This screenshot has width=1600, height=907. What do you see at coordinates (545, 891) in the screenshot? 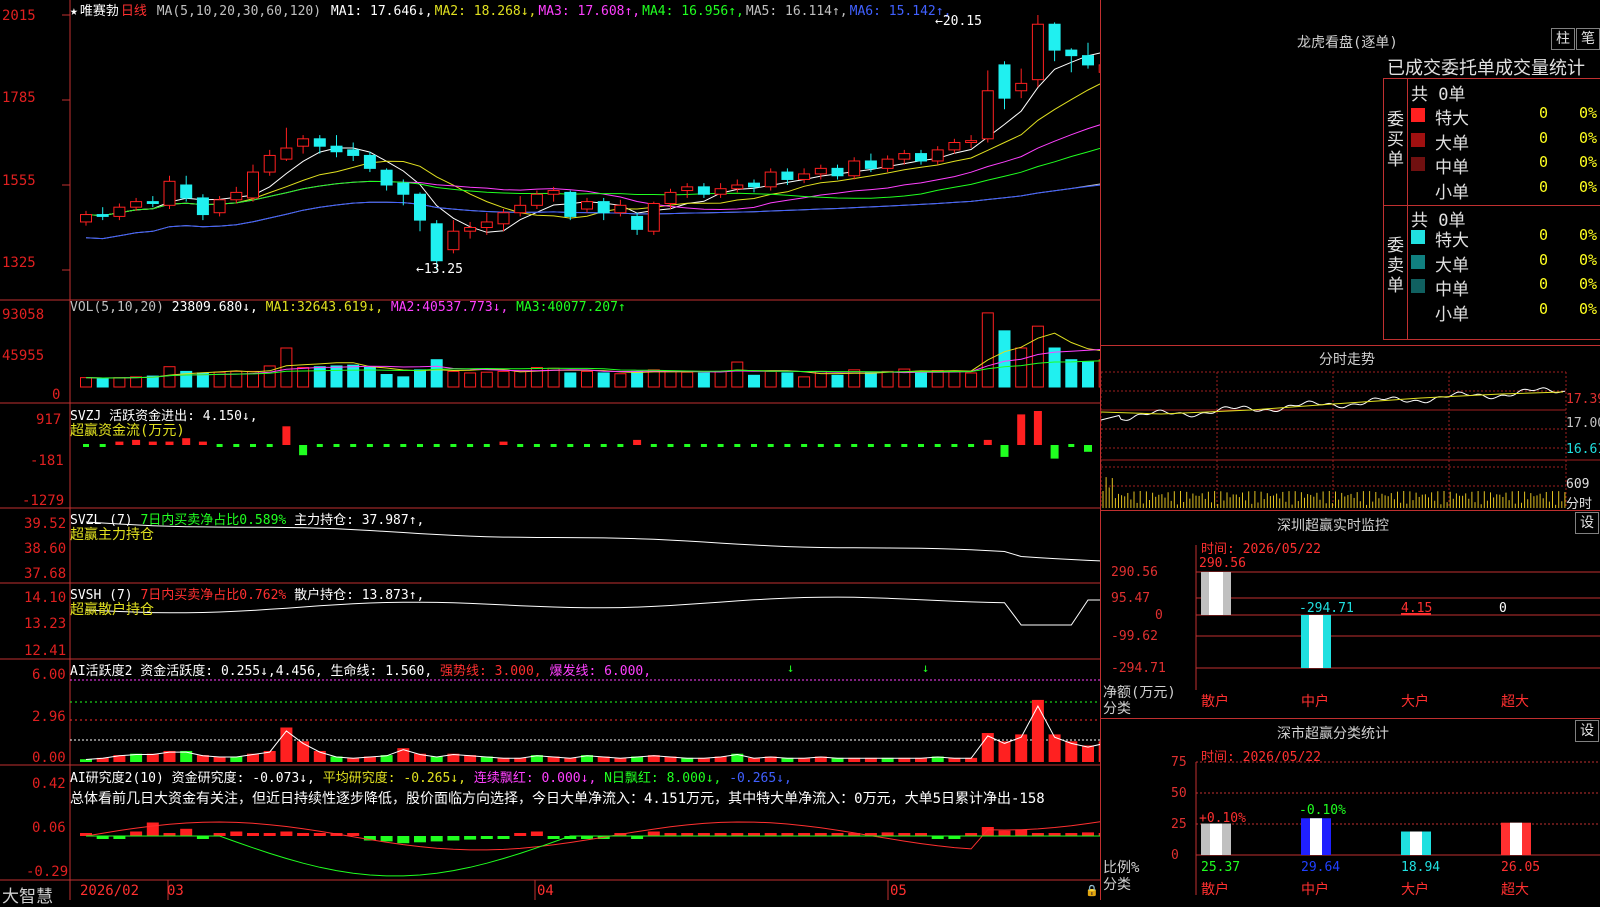
I see `x-axis-label-2: 04` at bounding box center [545, 891].